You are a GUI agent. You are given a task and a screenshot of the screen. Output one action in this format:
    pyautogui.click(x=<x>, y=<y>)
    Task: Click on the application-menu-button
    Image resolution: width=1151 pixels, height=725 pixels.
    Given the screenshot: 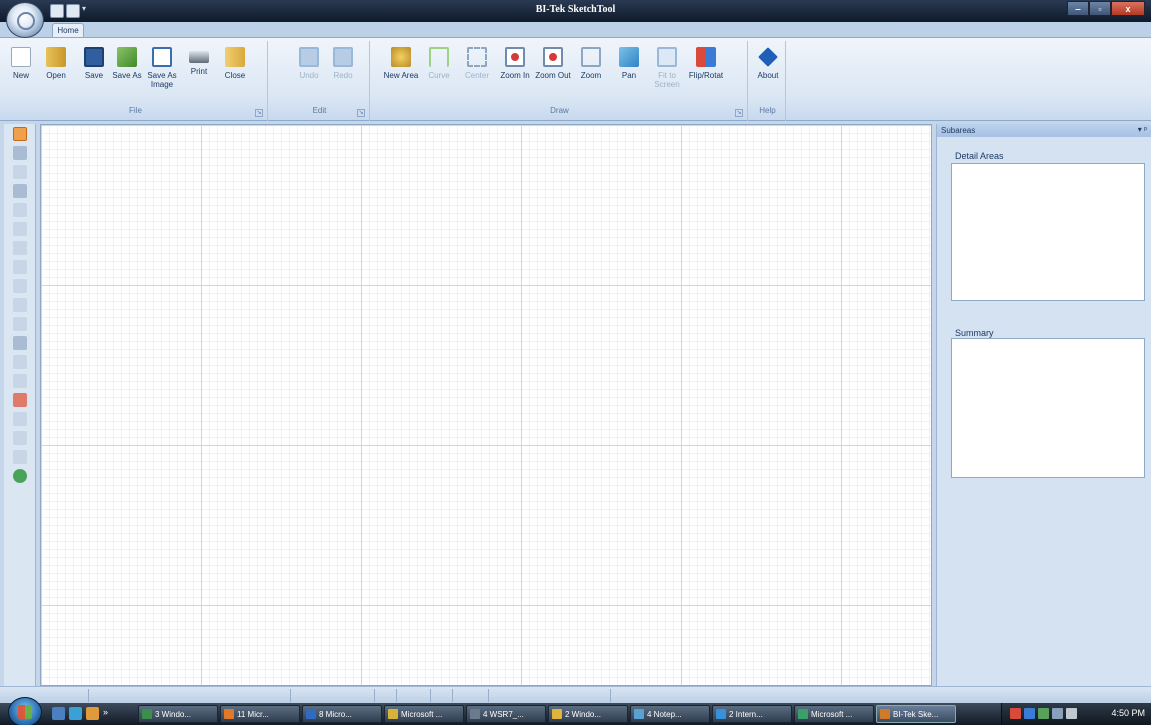 What is the action you would take?
    pyautogui.click(x=25, y=20)
    